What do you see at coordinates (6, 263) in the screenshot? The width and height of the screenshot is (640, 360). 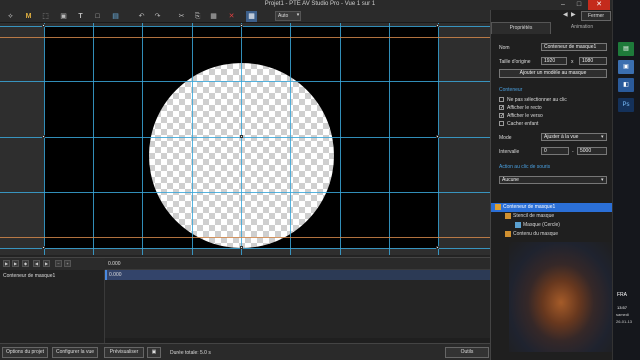 I see `play-icon: ▶` at bounding box center [6, 263].